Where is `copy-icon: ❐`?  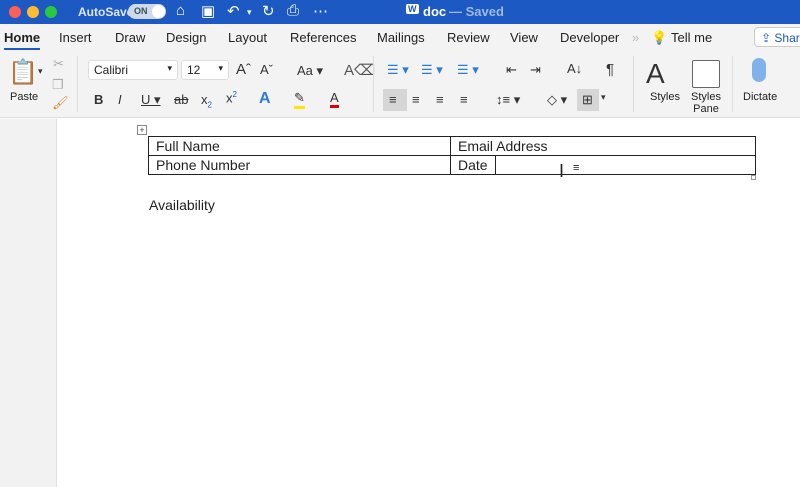
copy-icon: ❐ is located at coordinates (58, 85).